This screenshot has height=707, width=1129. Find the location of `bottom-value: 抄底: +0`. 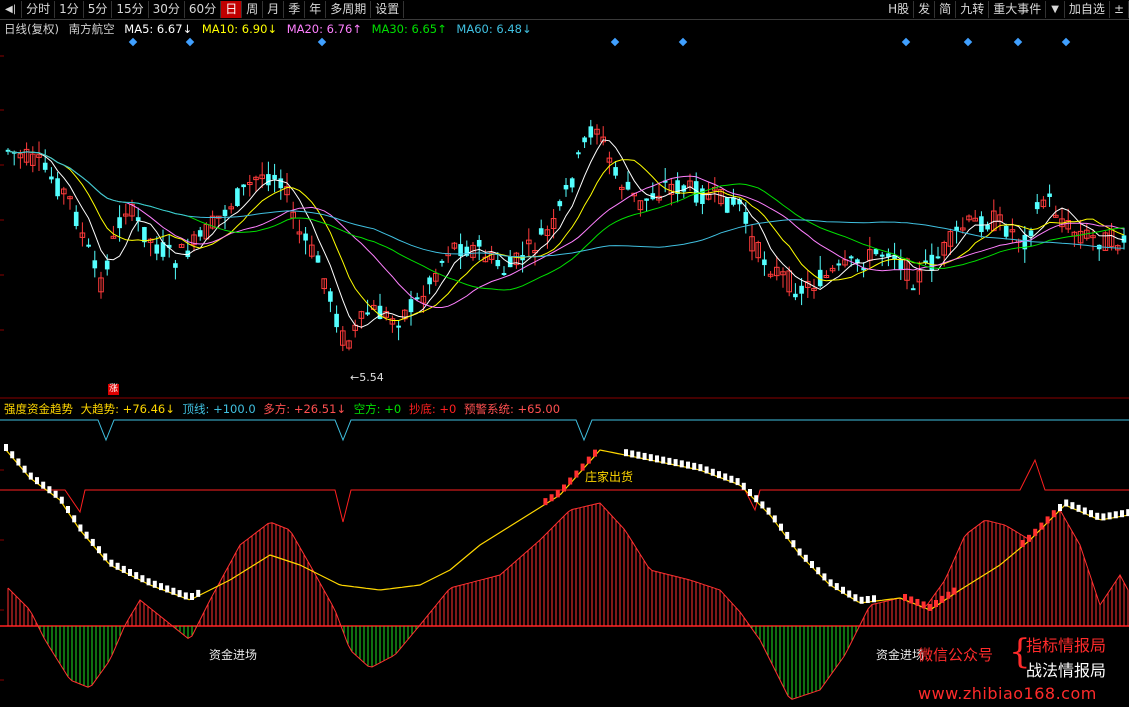

bottom-value: 抄底: +0 is located at coordinates (432, 409).